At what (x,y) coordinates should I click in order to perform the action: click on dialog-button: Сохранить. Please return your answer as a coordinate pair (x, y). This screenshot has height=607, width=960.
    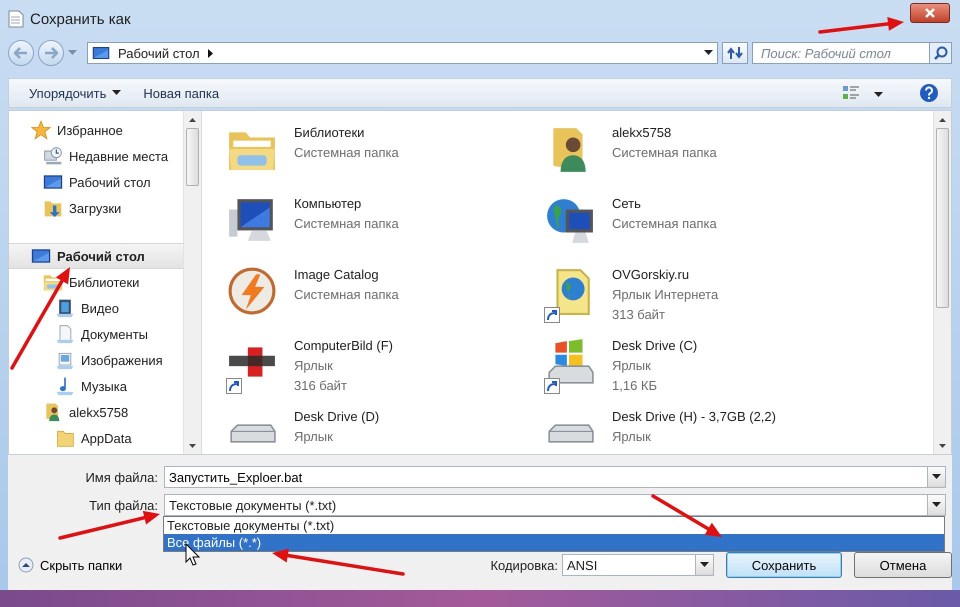
    Looking at the image, I should click on (784, 565).